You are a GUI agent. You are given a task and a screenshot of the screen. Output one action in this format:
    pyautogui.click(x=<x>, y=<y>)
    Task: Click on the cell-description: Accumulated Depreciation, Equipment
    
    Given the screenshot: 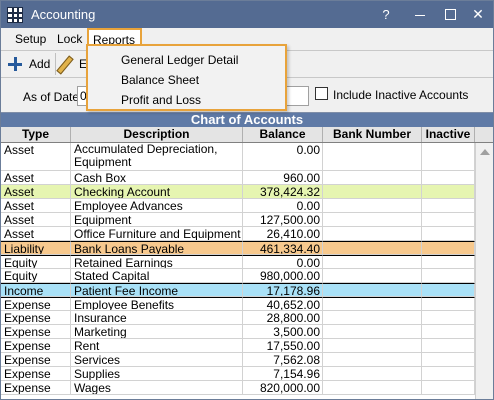 What is the action you would take?
    pyautogui.click(x=157, y=157)
    